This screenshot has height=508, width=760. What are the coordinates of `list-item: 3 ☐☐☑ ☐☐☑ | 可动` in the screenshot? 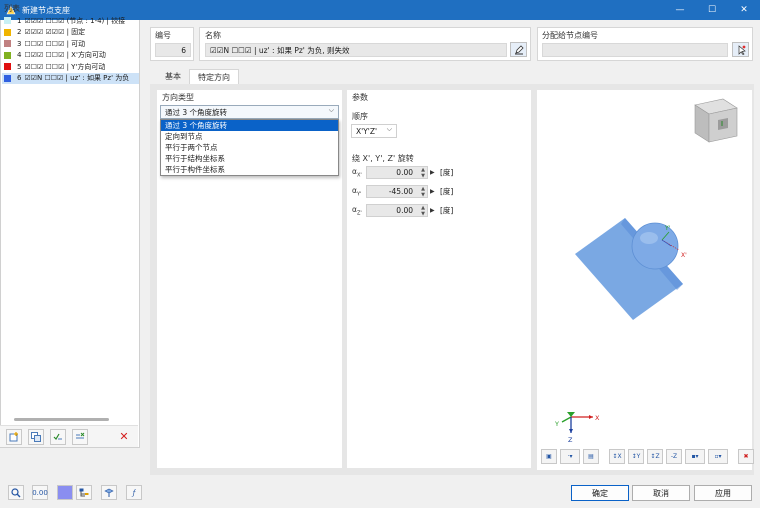 It's located at (70, 44).